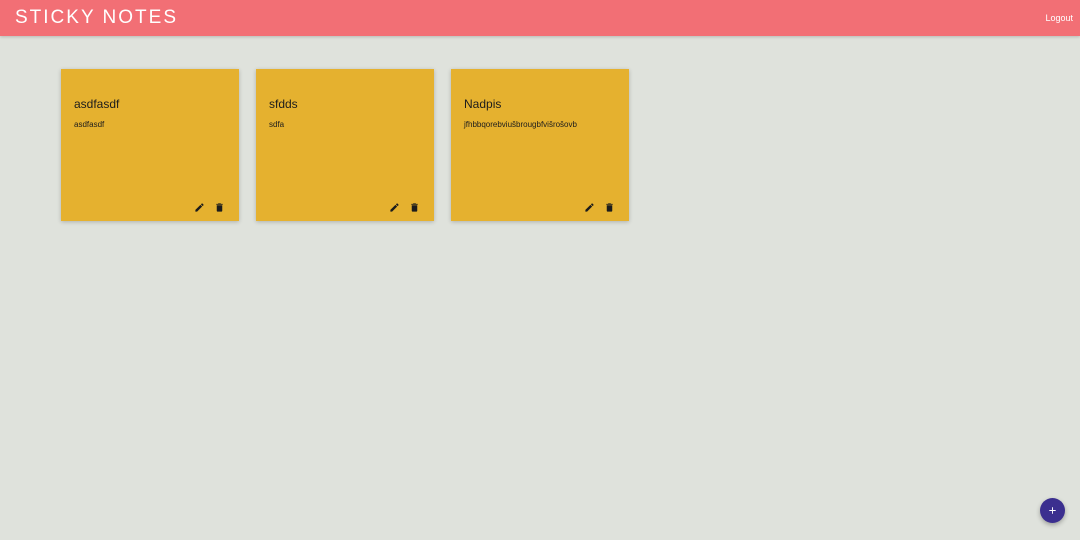 Image resolution: width=1080 pixels, height=540 pixels. Describe the element at coordinates (1059, 18) in the screenshot. I see `logout-link: Logout` at that location.